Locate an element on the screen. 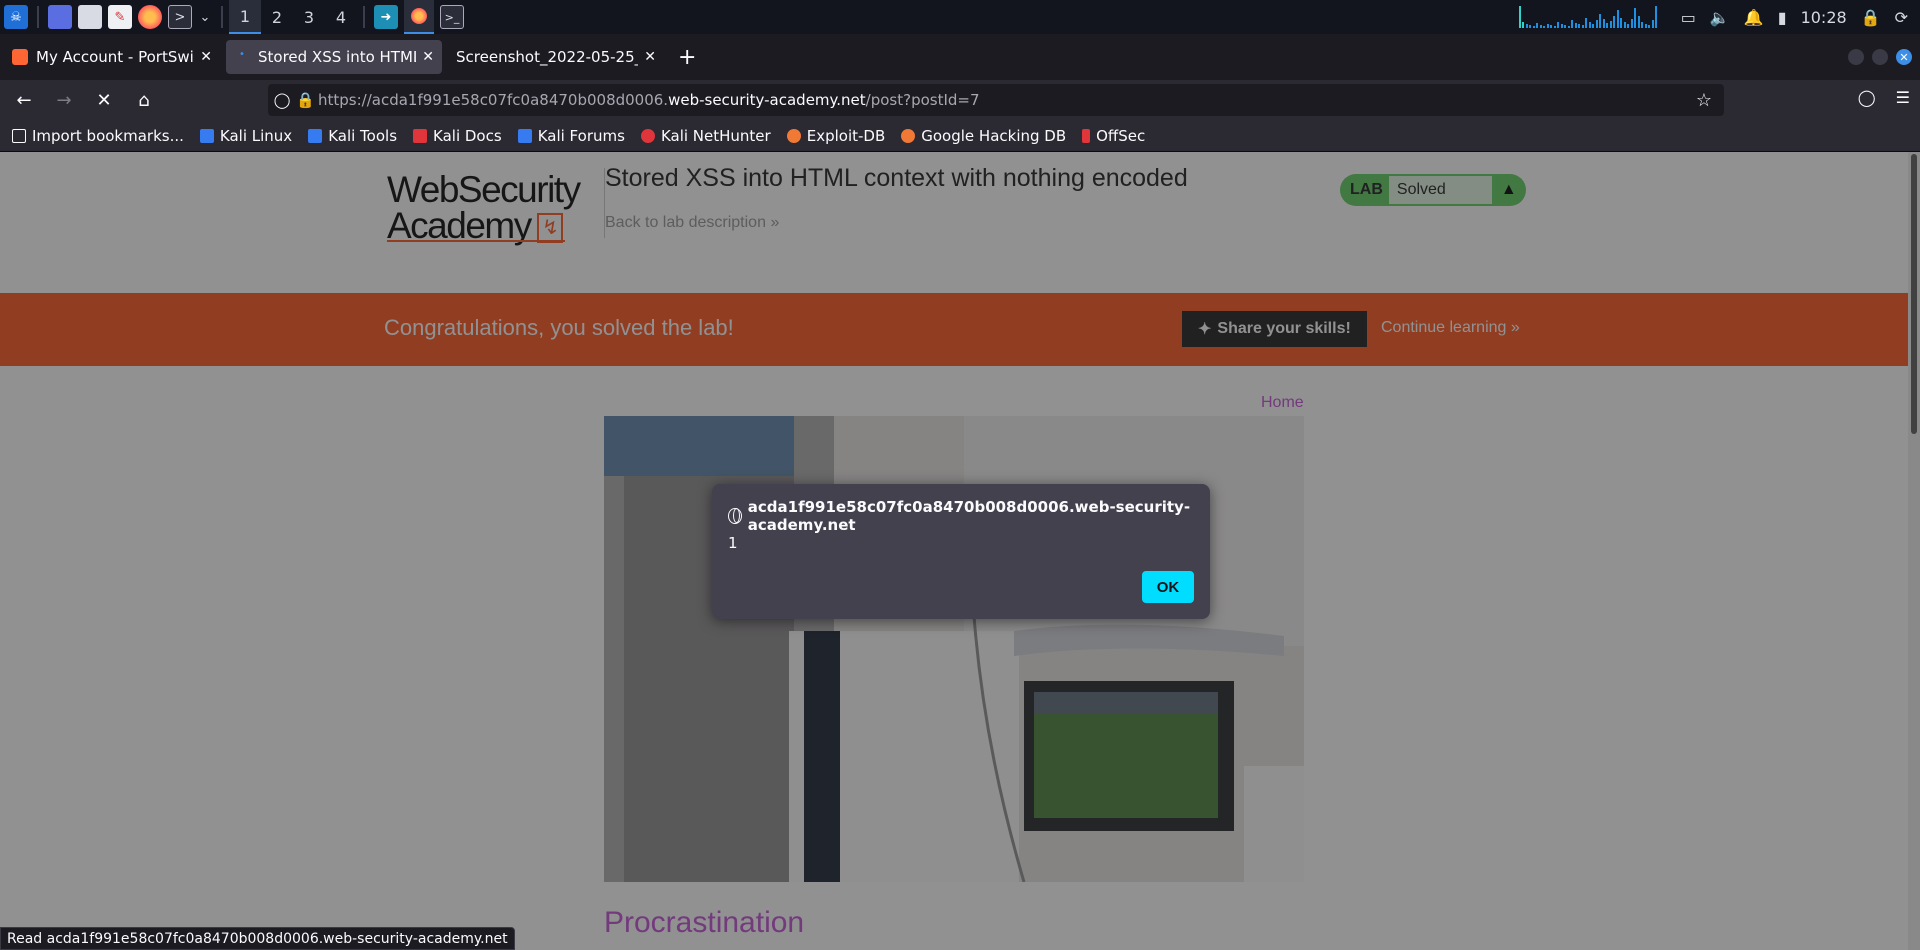 This screenshot has width=1920, height=950. hamburger-menu-icon: ☰ is located at coordinates (1903, 97).